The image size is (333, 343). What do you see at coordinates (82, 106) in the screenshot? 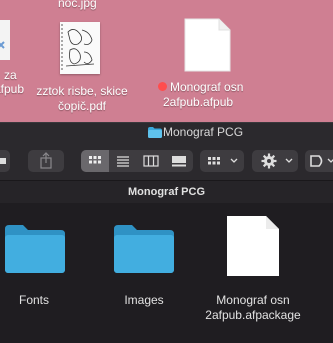
I see `desktop-file-label: čopič.pdf` at bounding box center [82, 106].